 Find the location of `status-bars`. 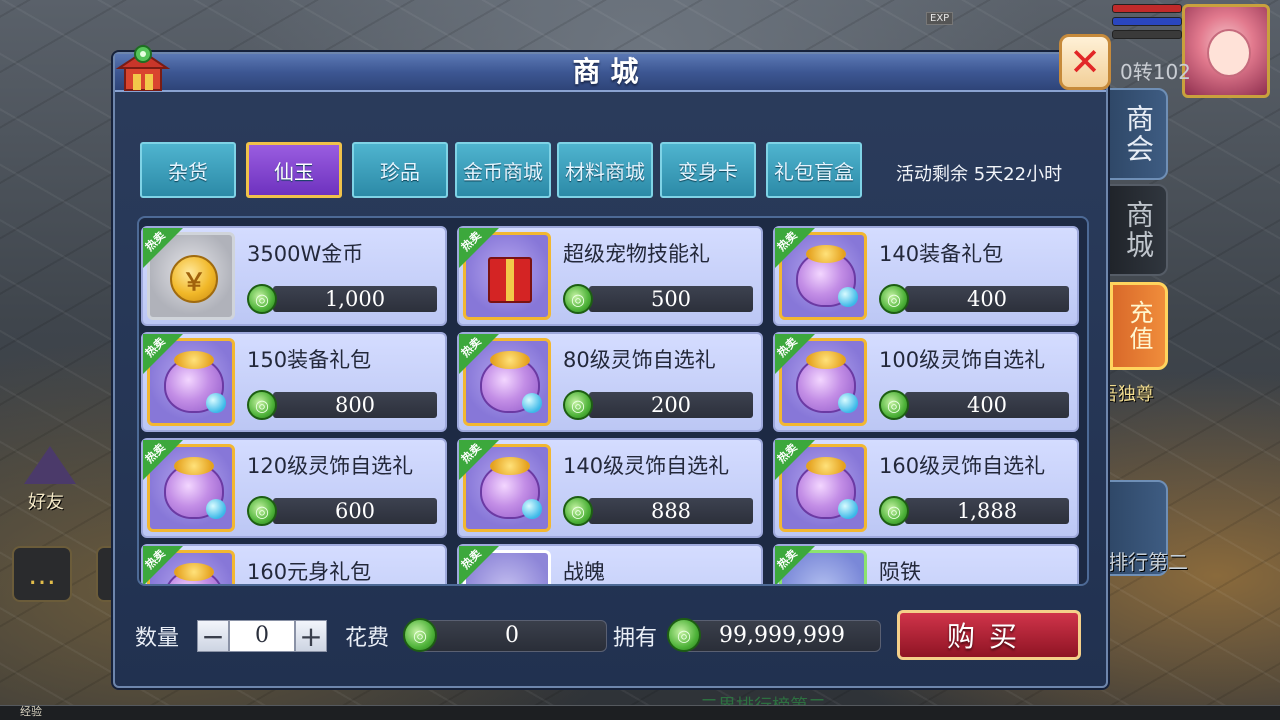

status-bars is located at coordinates (1147, 23).